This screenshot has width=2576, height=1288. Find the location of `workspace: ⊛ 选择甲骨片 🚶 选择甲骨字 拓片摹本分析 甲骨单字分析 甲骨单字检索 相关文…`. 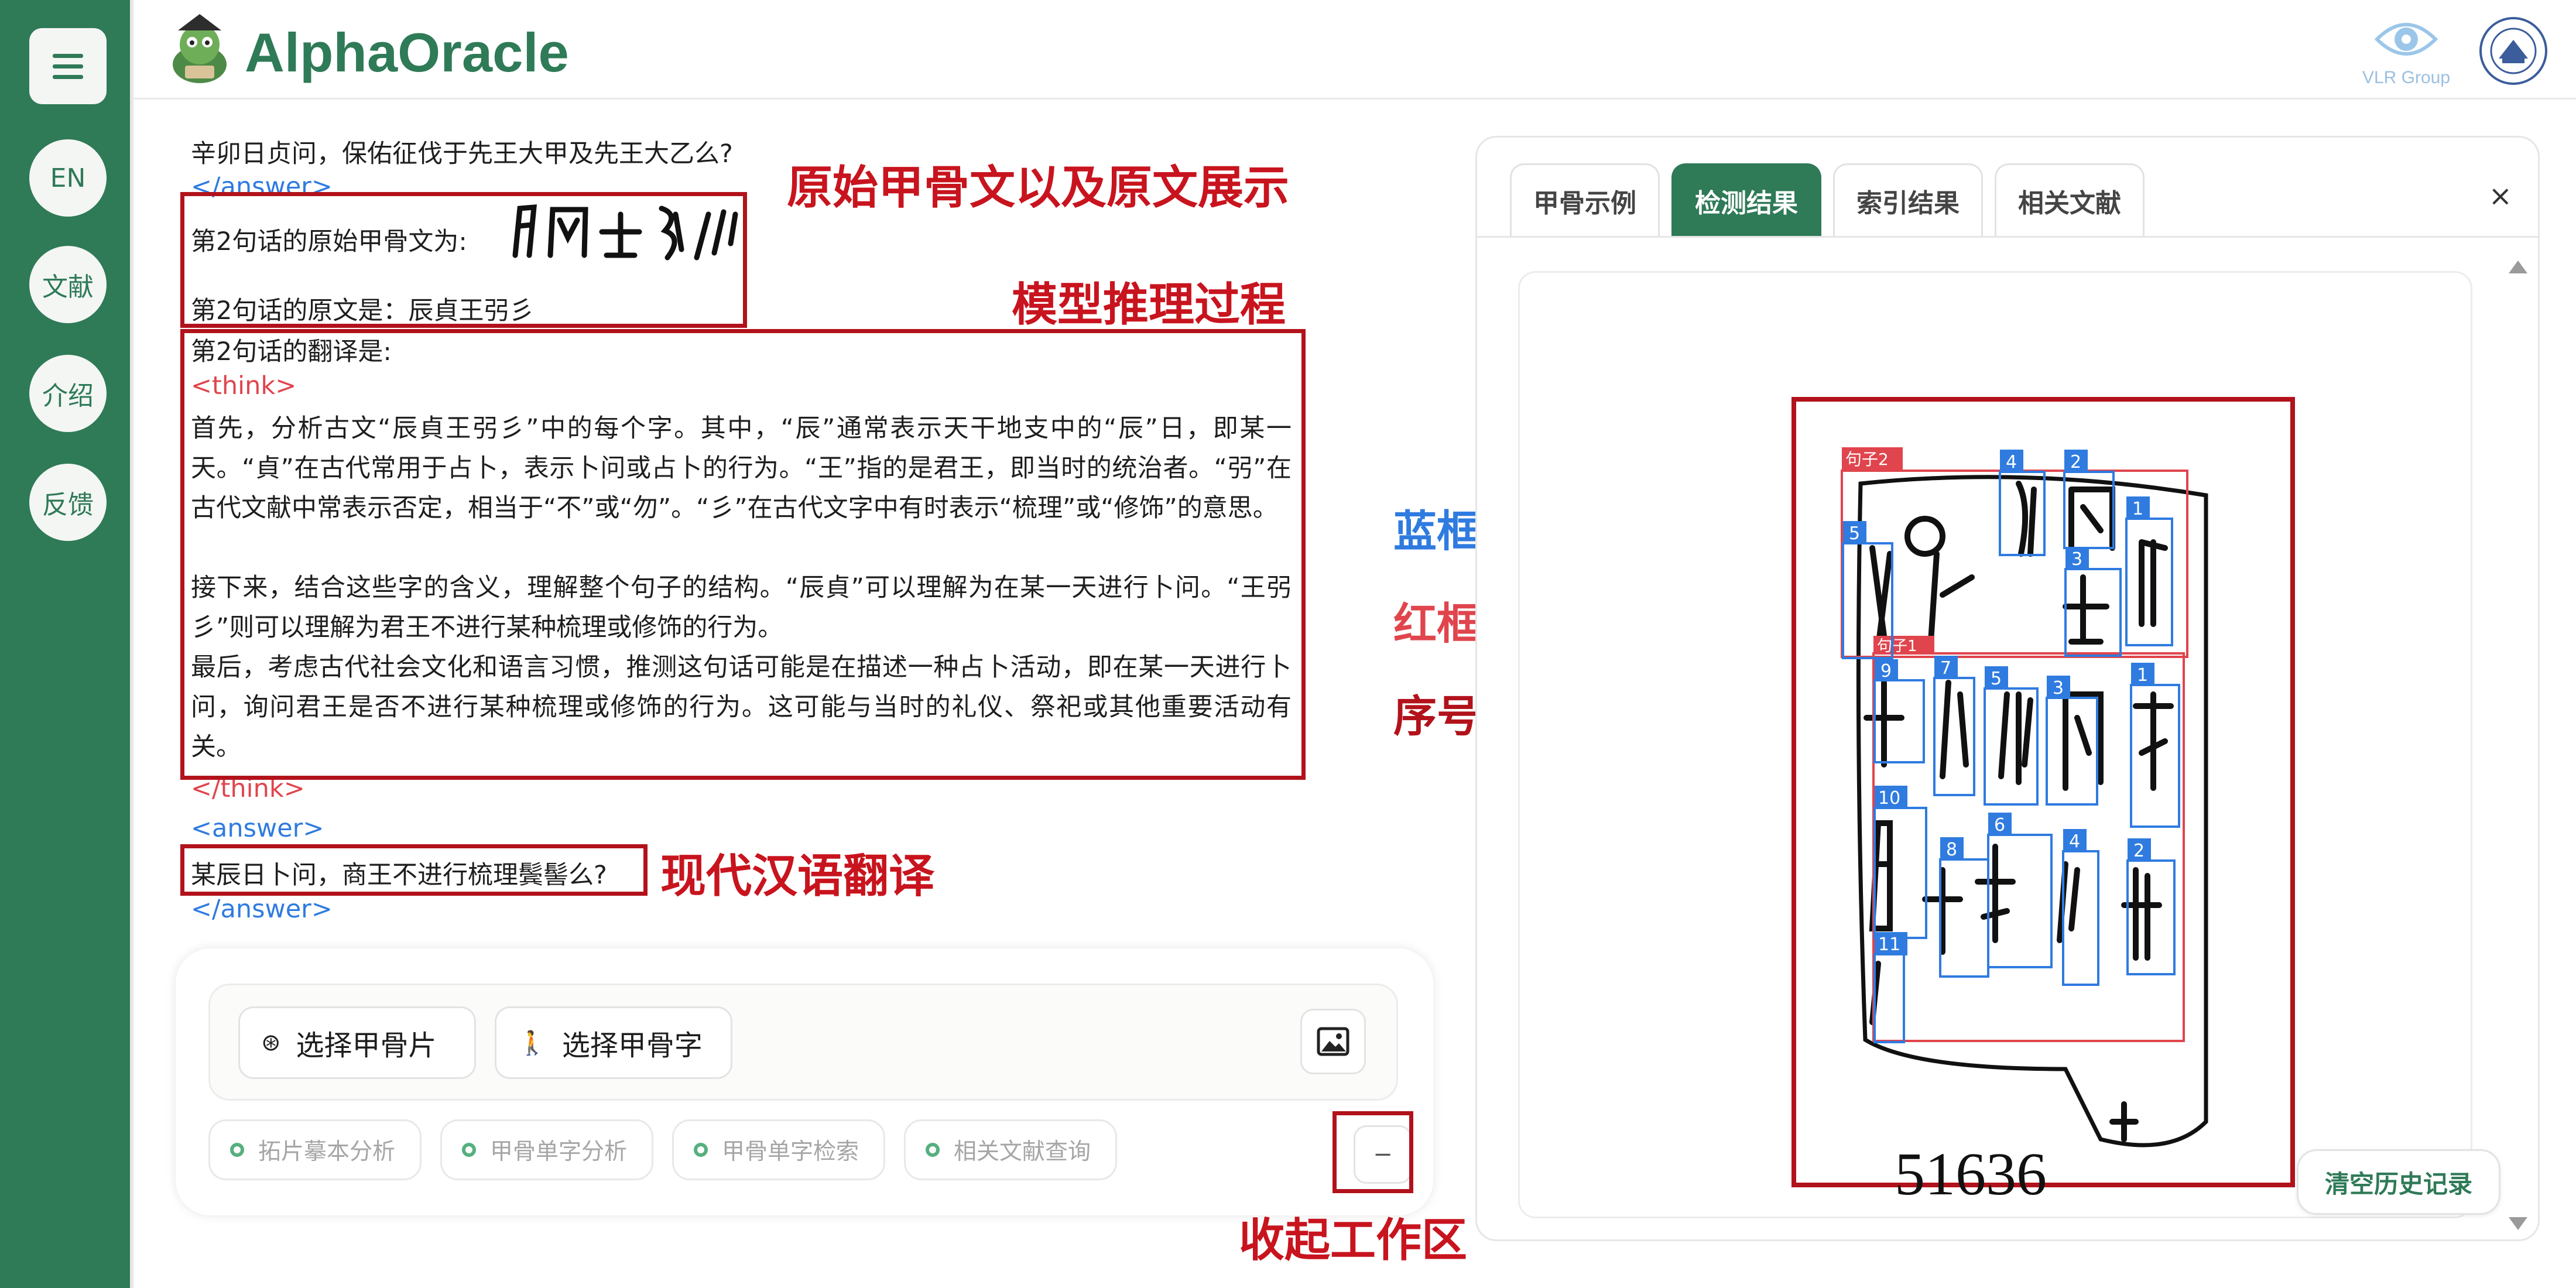

workspace: ⊛ 选择甲骨片 🚶 选择甲骨字 拓片摹本分析 甲骨单字分析 甲骨单字检索 相关文… is located at coordinates (804, 1081).